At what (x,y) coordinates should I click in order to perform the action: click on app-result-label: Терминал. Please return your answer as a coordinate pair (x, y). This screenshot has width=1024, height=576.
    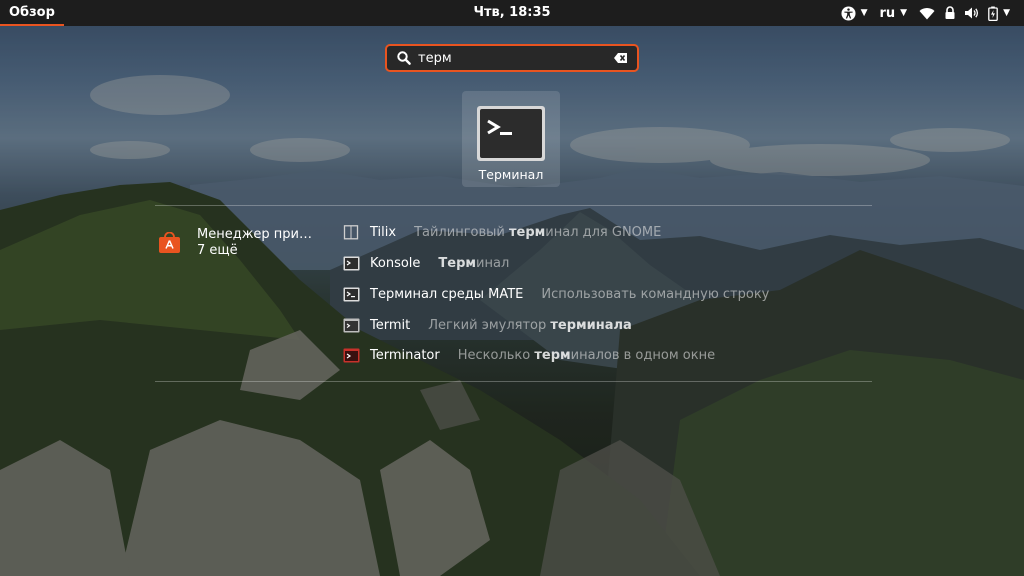
    Looking at the image, I should click on (511, 174).